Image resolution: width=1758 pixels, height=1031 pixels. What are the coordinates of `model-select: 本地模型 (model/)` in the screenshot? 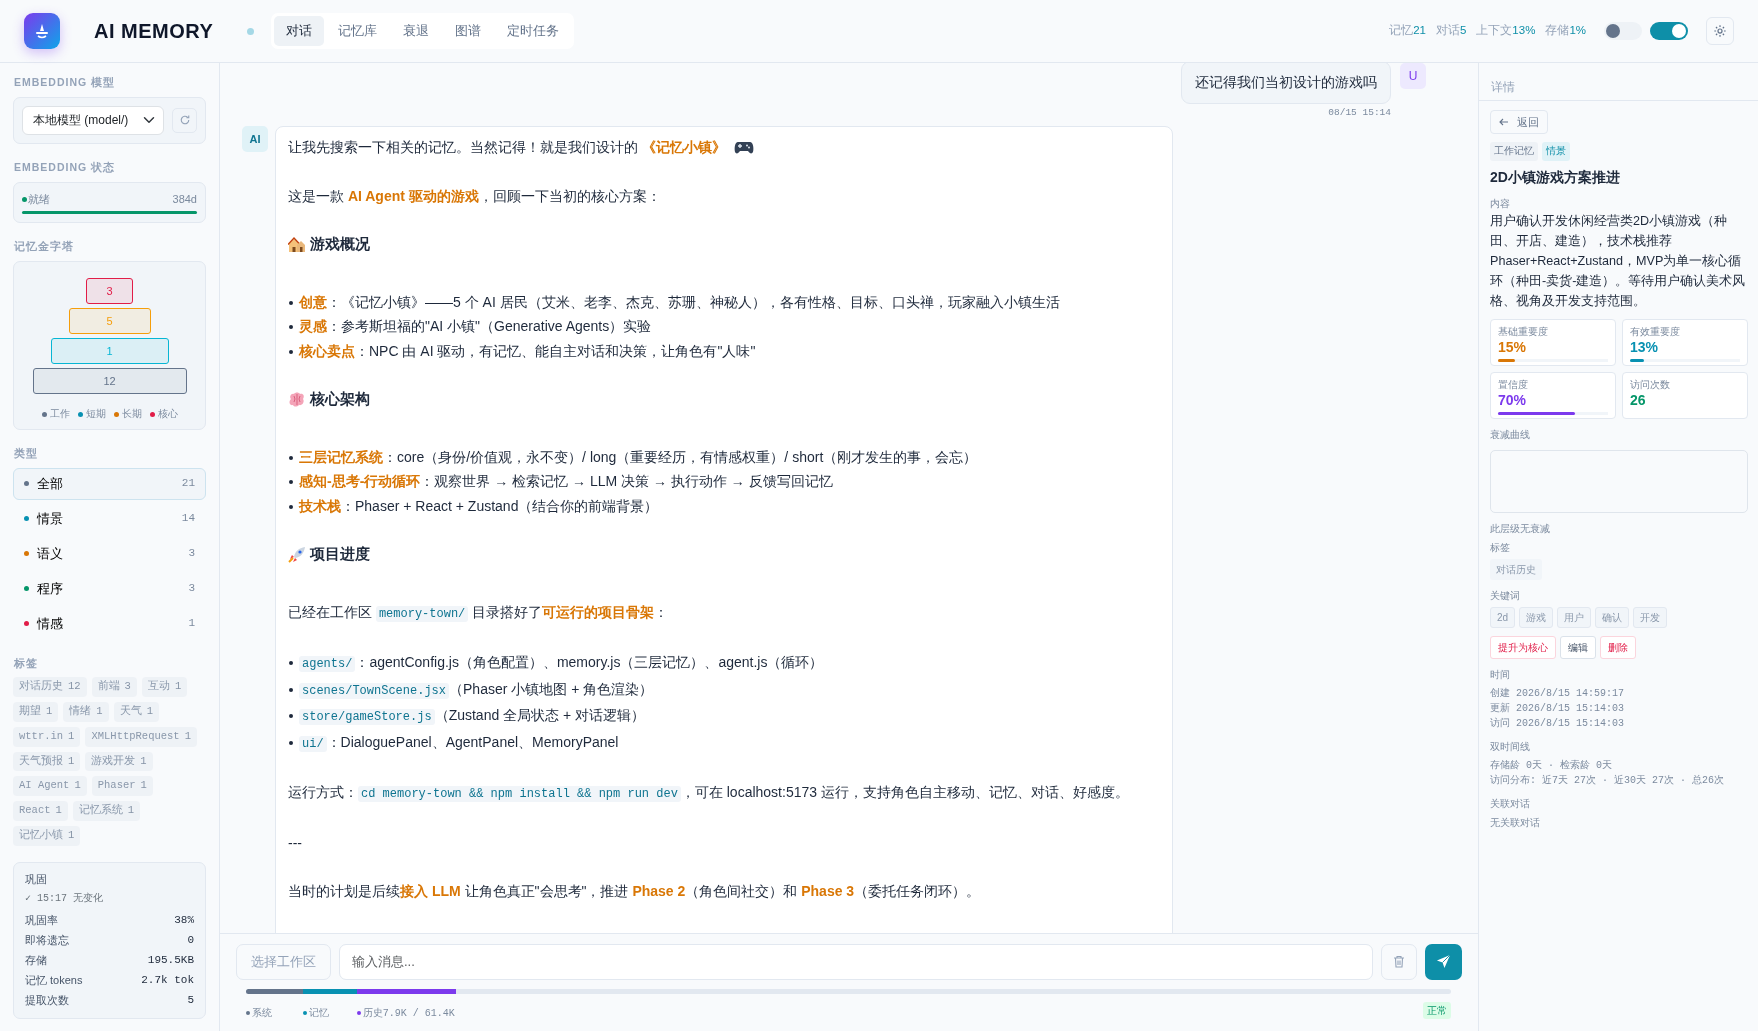 It's located at (93, 120).